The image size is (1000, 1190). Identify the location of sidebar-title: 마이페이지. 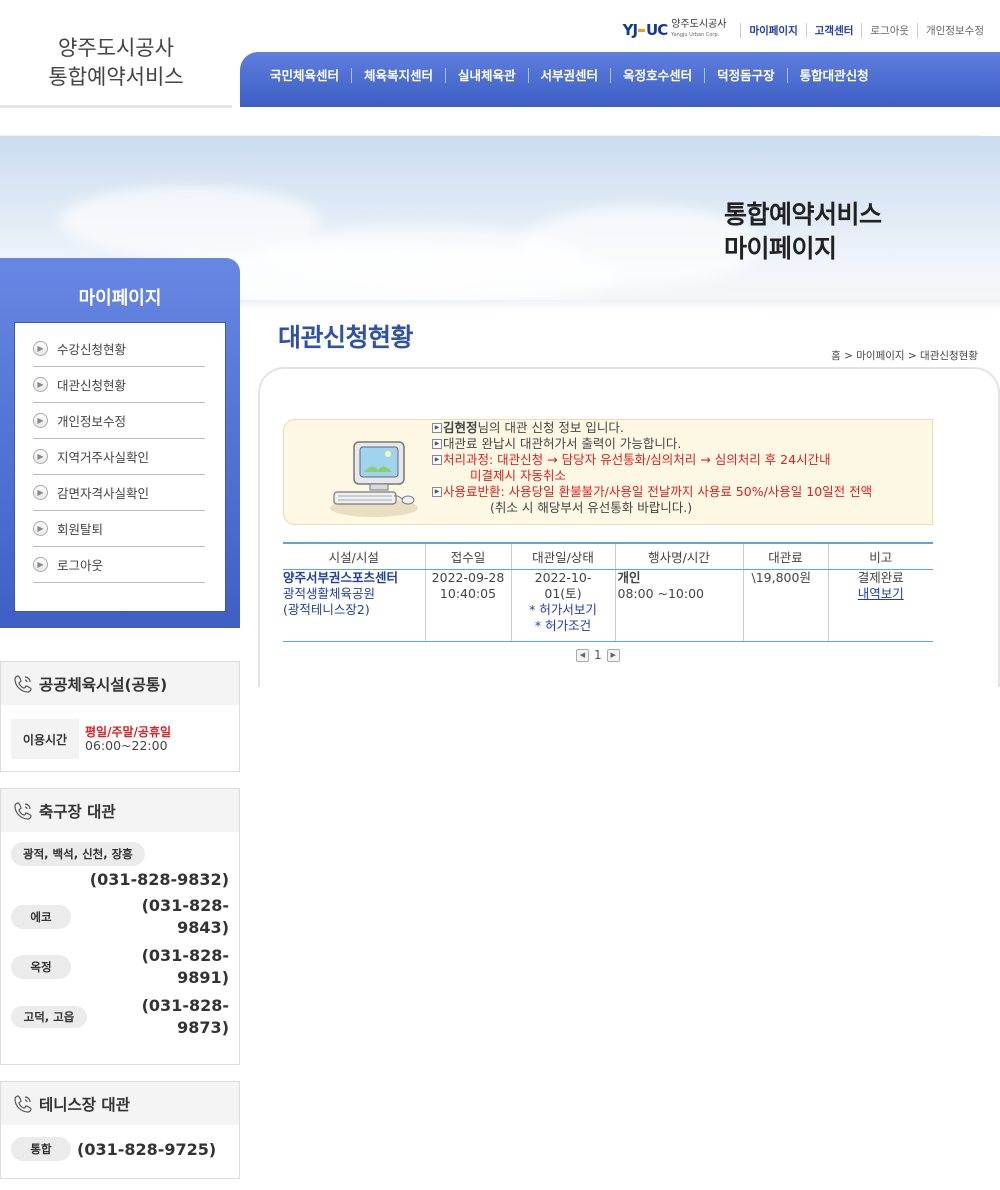
(120, 298).